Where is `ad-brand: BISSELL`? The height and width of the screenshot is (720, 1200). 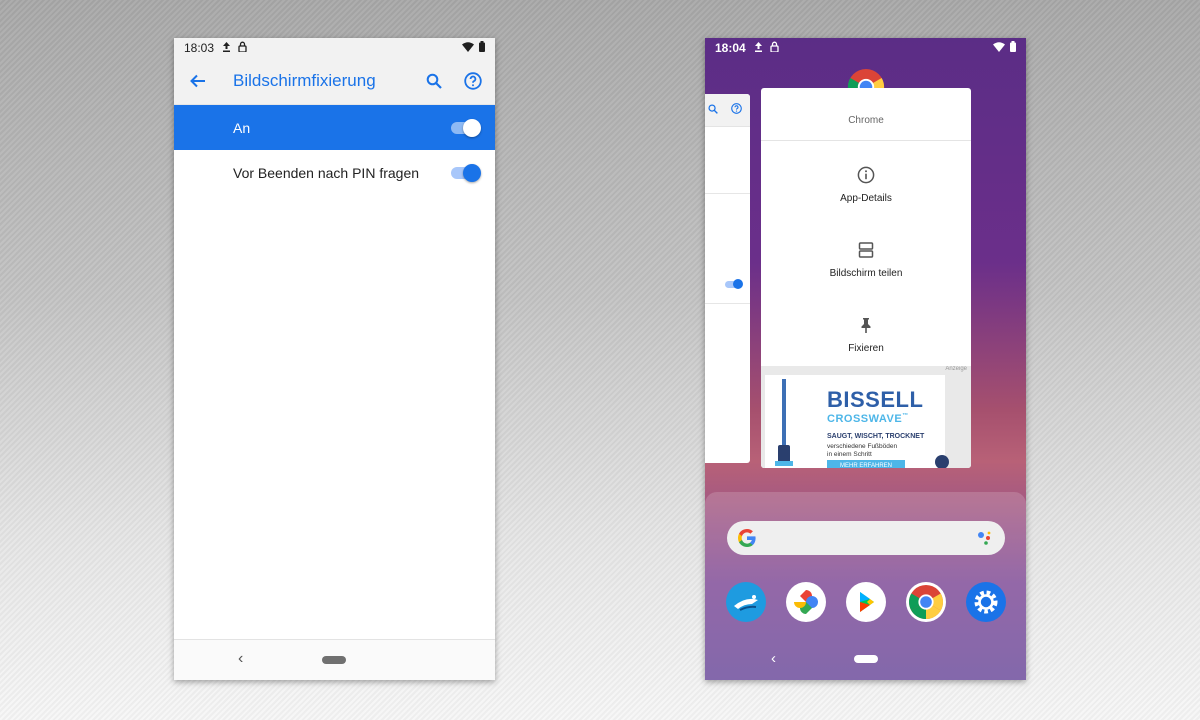 ad-brand: BISSELL is located at coordinates (875, 399).